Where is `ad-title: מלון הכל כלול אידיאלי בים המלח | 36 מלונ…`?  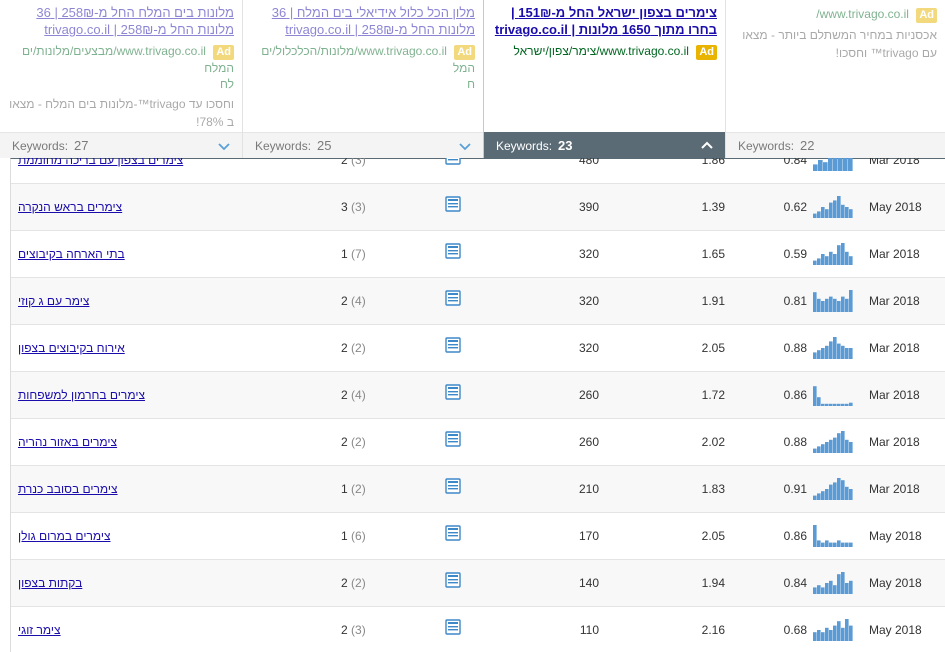
ad-title: מלון הכל כלול אידיאלי בים המלח | 36 מלונ… is located at coordinates (363, 21).